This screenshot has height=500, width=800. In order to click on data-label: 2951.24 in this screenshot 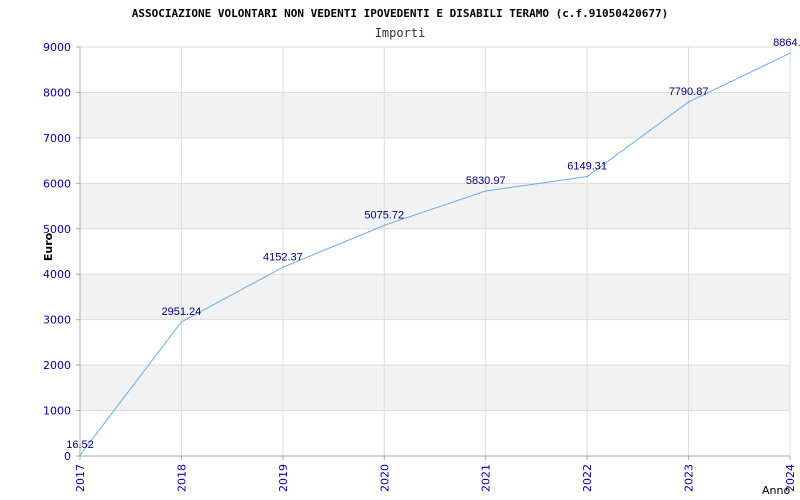, I will do `click(182, 312)`.